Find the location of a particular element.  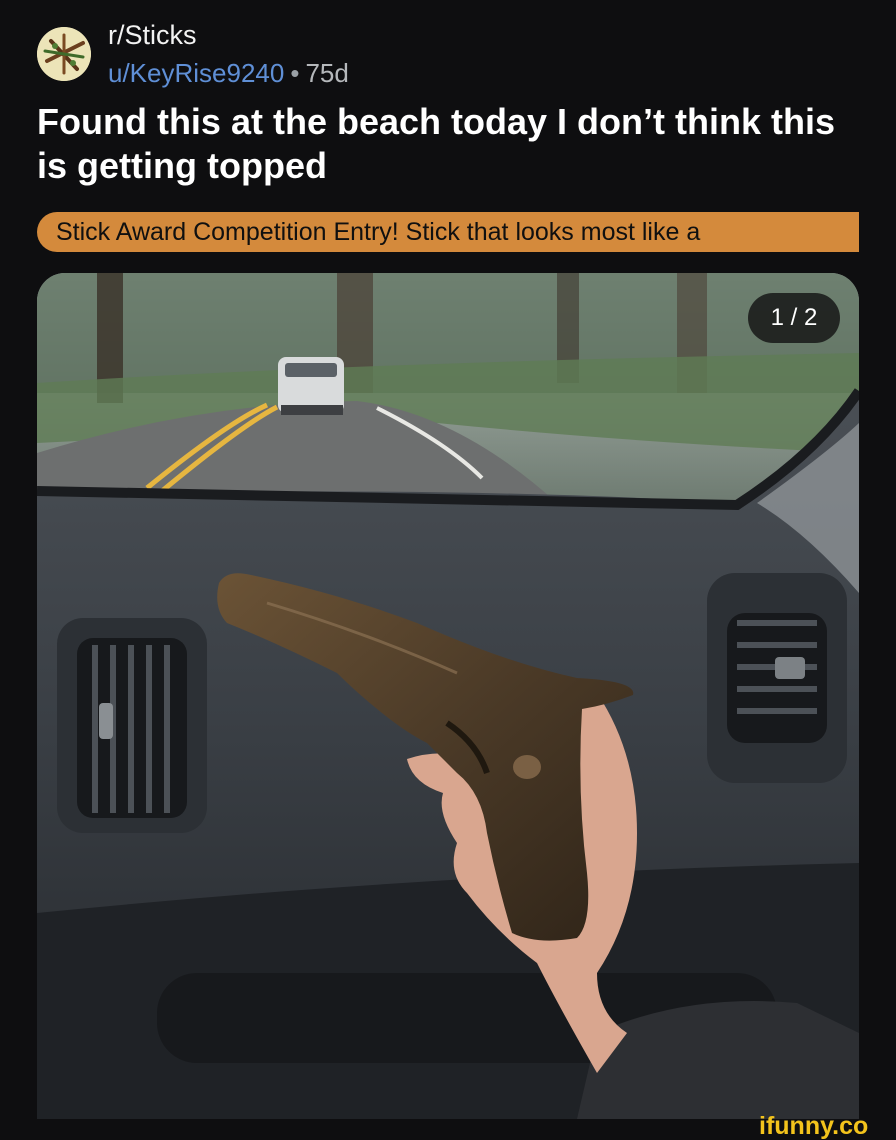

author-link: u/KeyRise9240 is located at coordinates (196, 73).